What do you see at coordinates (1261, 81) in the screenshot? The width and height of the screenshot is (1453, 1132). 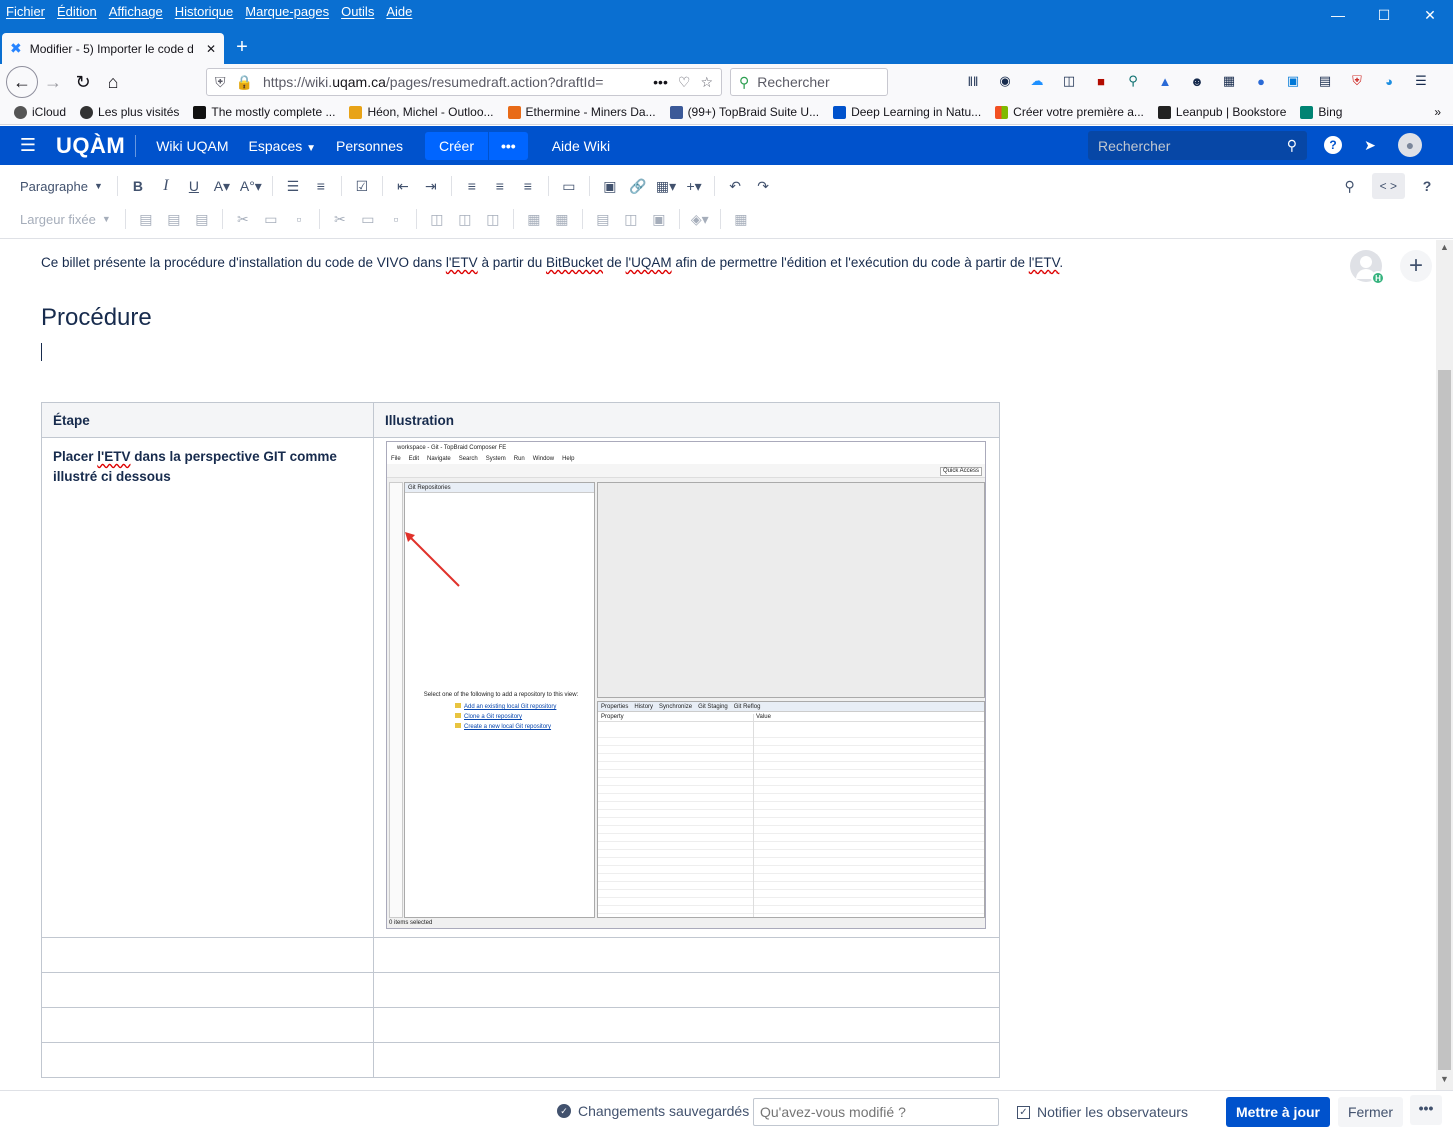 I see `robot-extension-icon: ●` at bounding box center [1261, 81].